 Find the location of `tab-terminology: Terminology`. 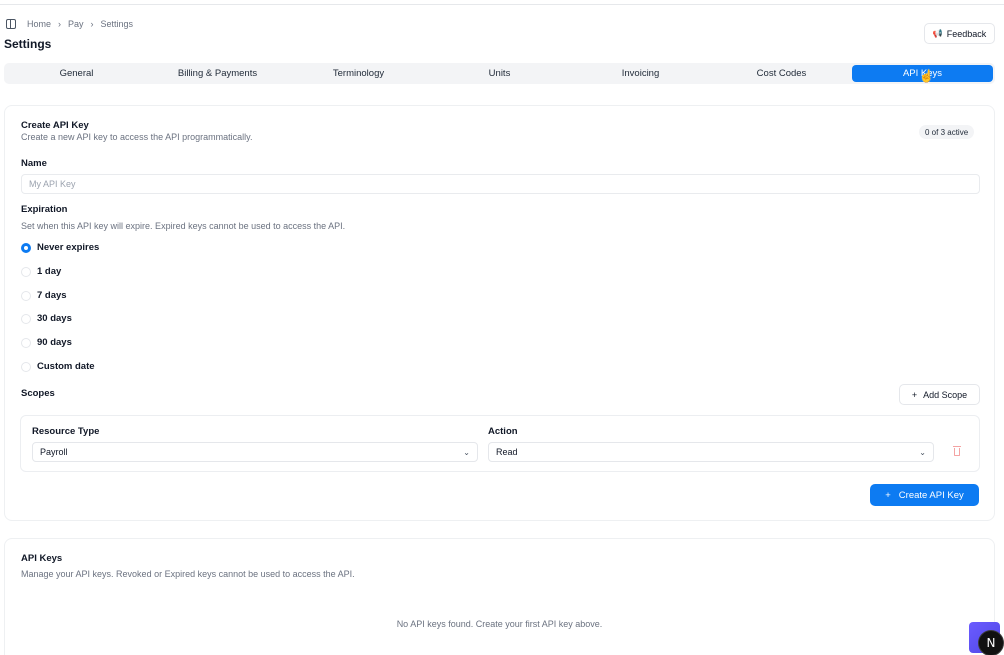

tab-terminology: Terminology is located at coordinates (358, 73).